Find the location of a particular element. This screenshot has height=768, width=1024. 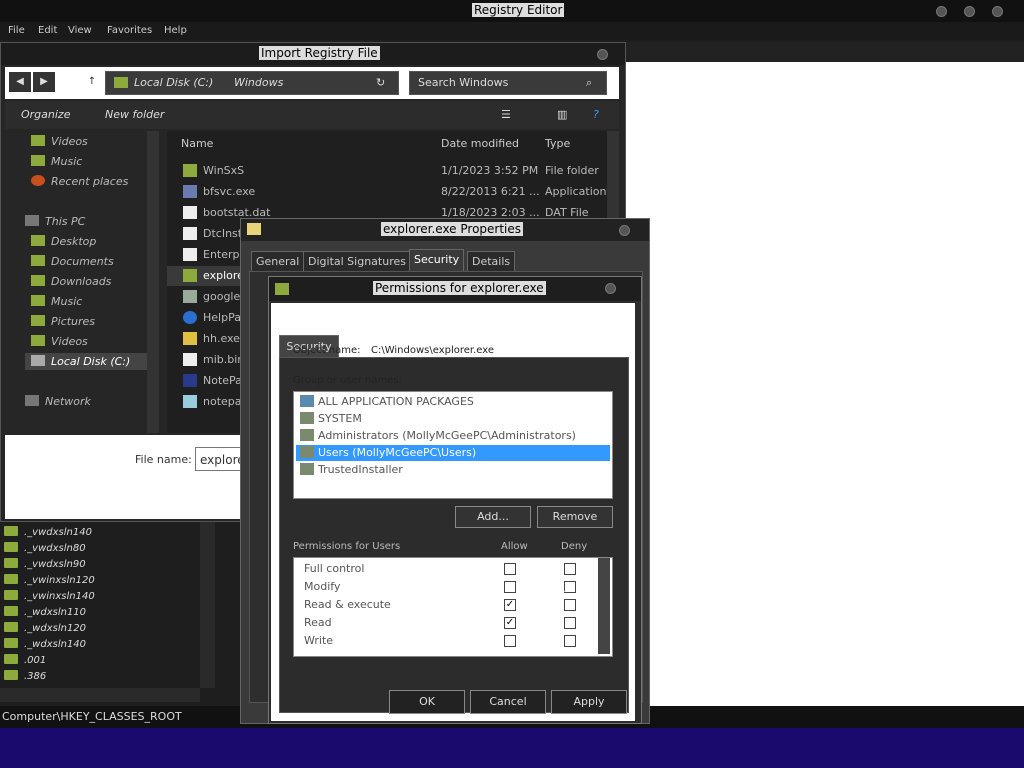

list-item: TrustedInstaller is located at coordinates (453, 470).